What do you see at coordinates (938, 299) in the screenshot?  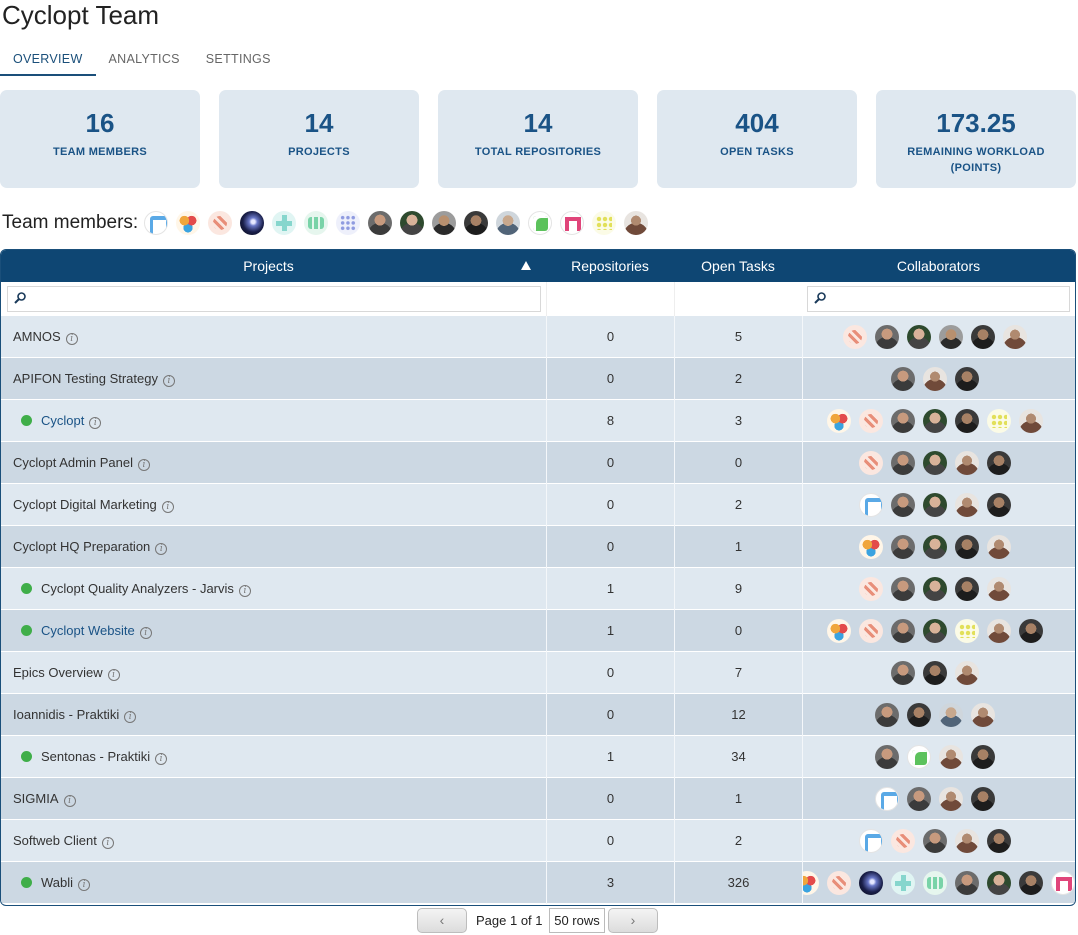 I see `collaborators-filter-input` at bounding box center [938, 299].